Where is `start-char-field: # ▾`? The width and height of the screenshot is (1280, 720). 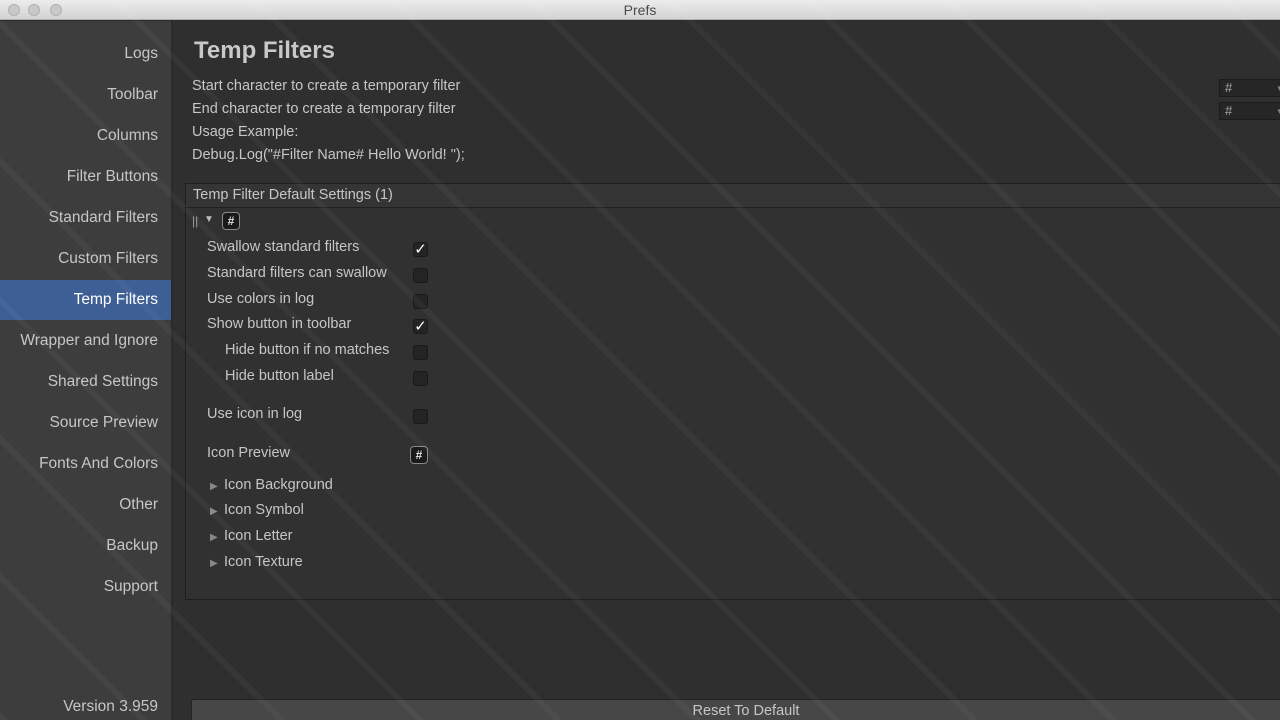 start-char-field: # ▾ is located at coordinates (1249, 88).